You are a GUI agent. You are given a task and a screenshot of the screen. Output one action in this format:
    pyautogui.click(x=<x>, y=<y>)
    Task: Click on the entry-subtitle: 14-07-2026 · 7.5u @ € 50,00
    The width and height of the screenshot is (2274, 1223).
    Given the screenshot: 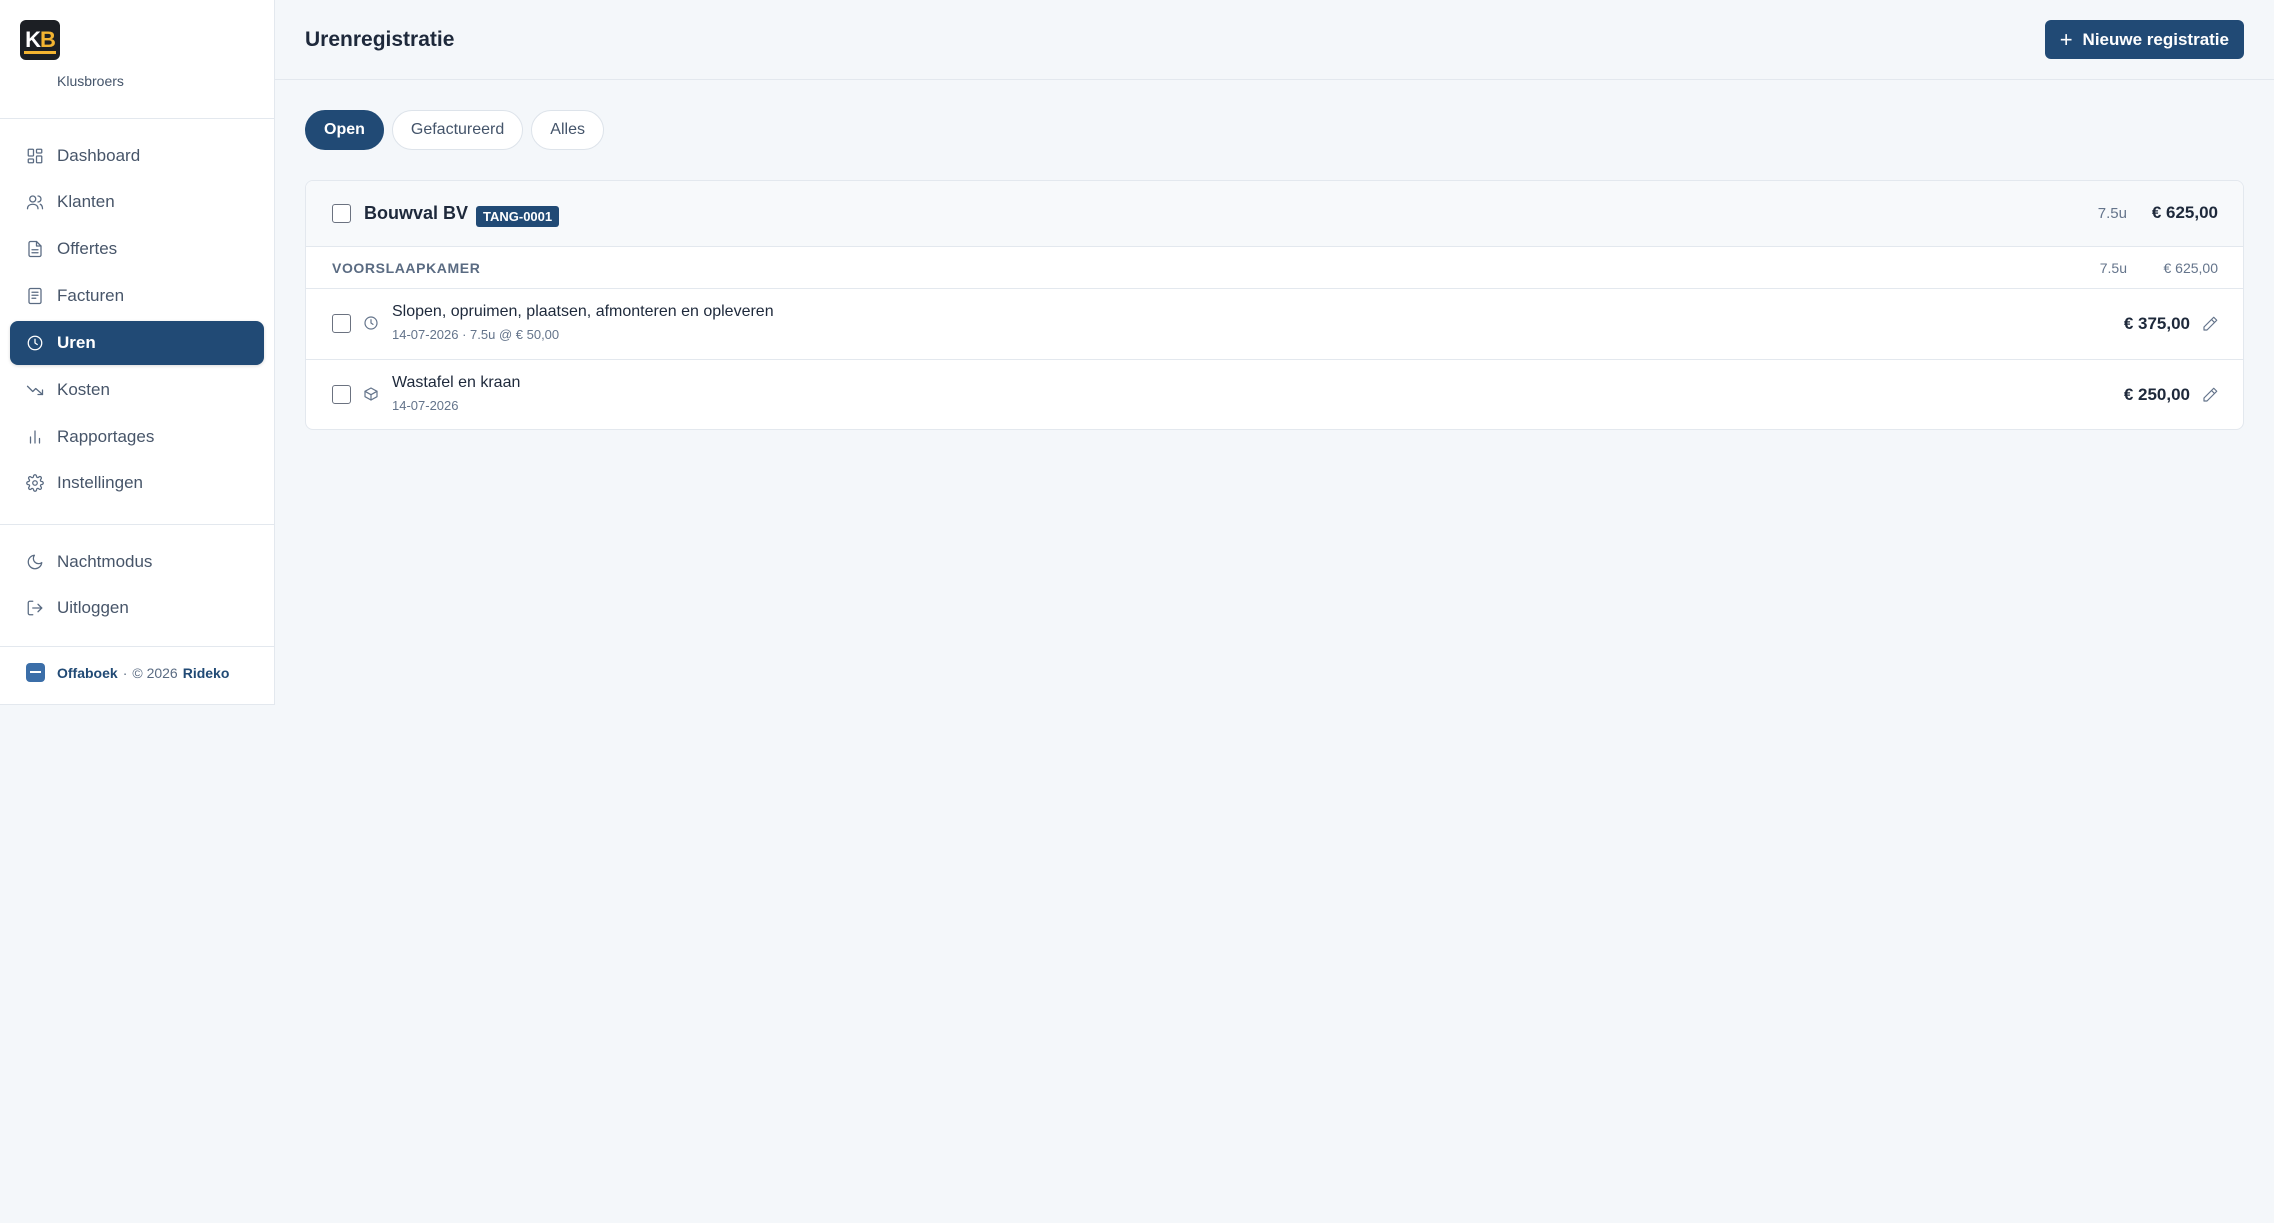 What is the action you would take?
    pyautogui.click(x=476, y=334)
    